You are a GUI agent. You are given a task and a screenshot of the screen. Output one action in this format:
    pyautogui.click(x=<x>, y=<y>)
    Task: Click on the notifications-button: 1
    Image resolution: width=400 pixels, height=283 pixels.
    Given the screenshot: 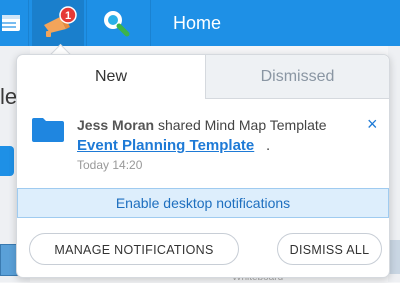 What is the action you would take?
    pyautogui.click(x=58, y=23)
    